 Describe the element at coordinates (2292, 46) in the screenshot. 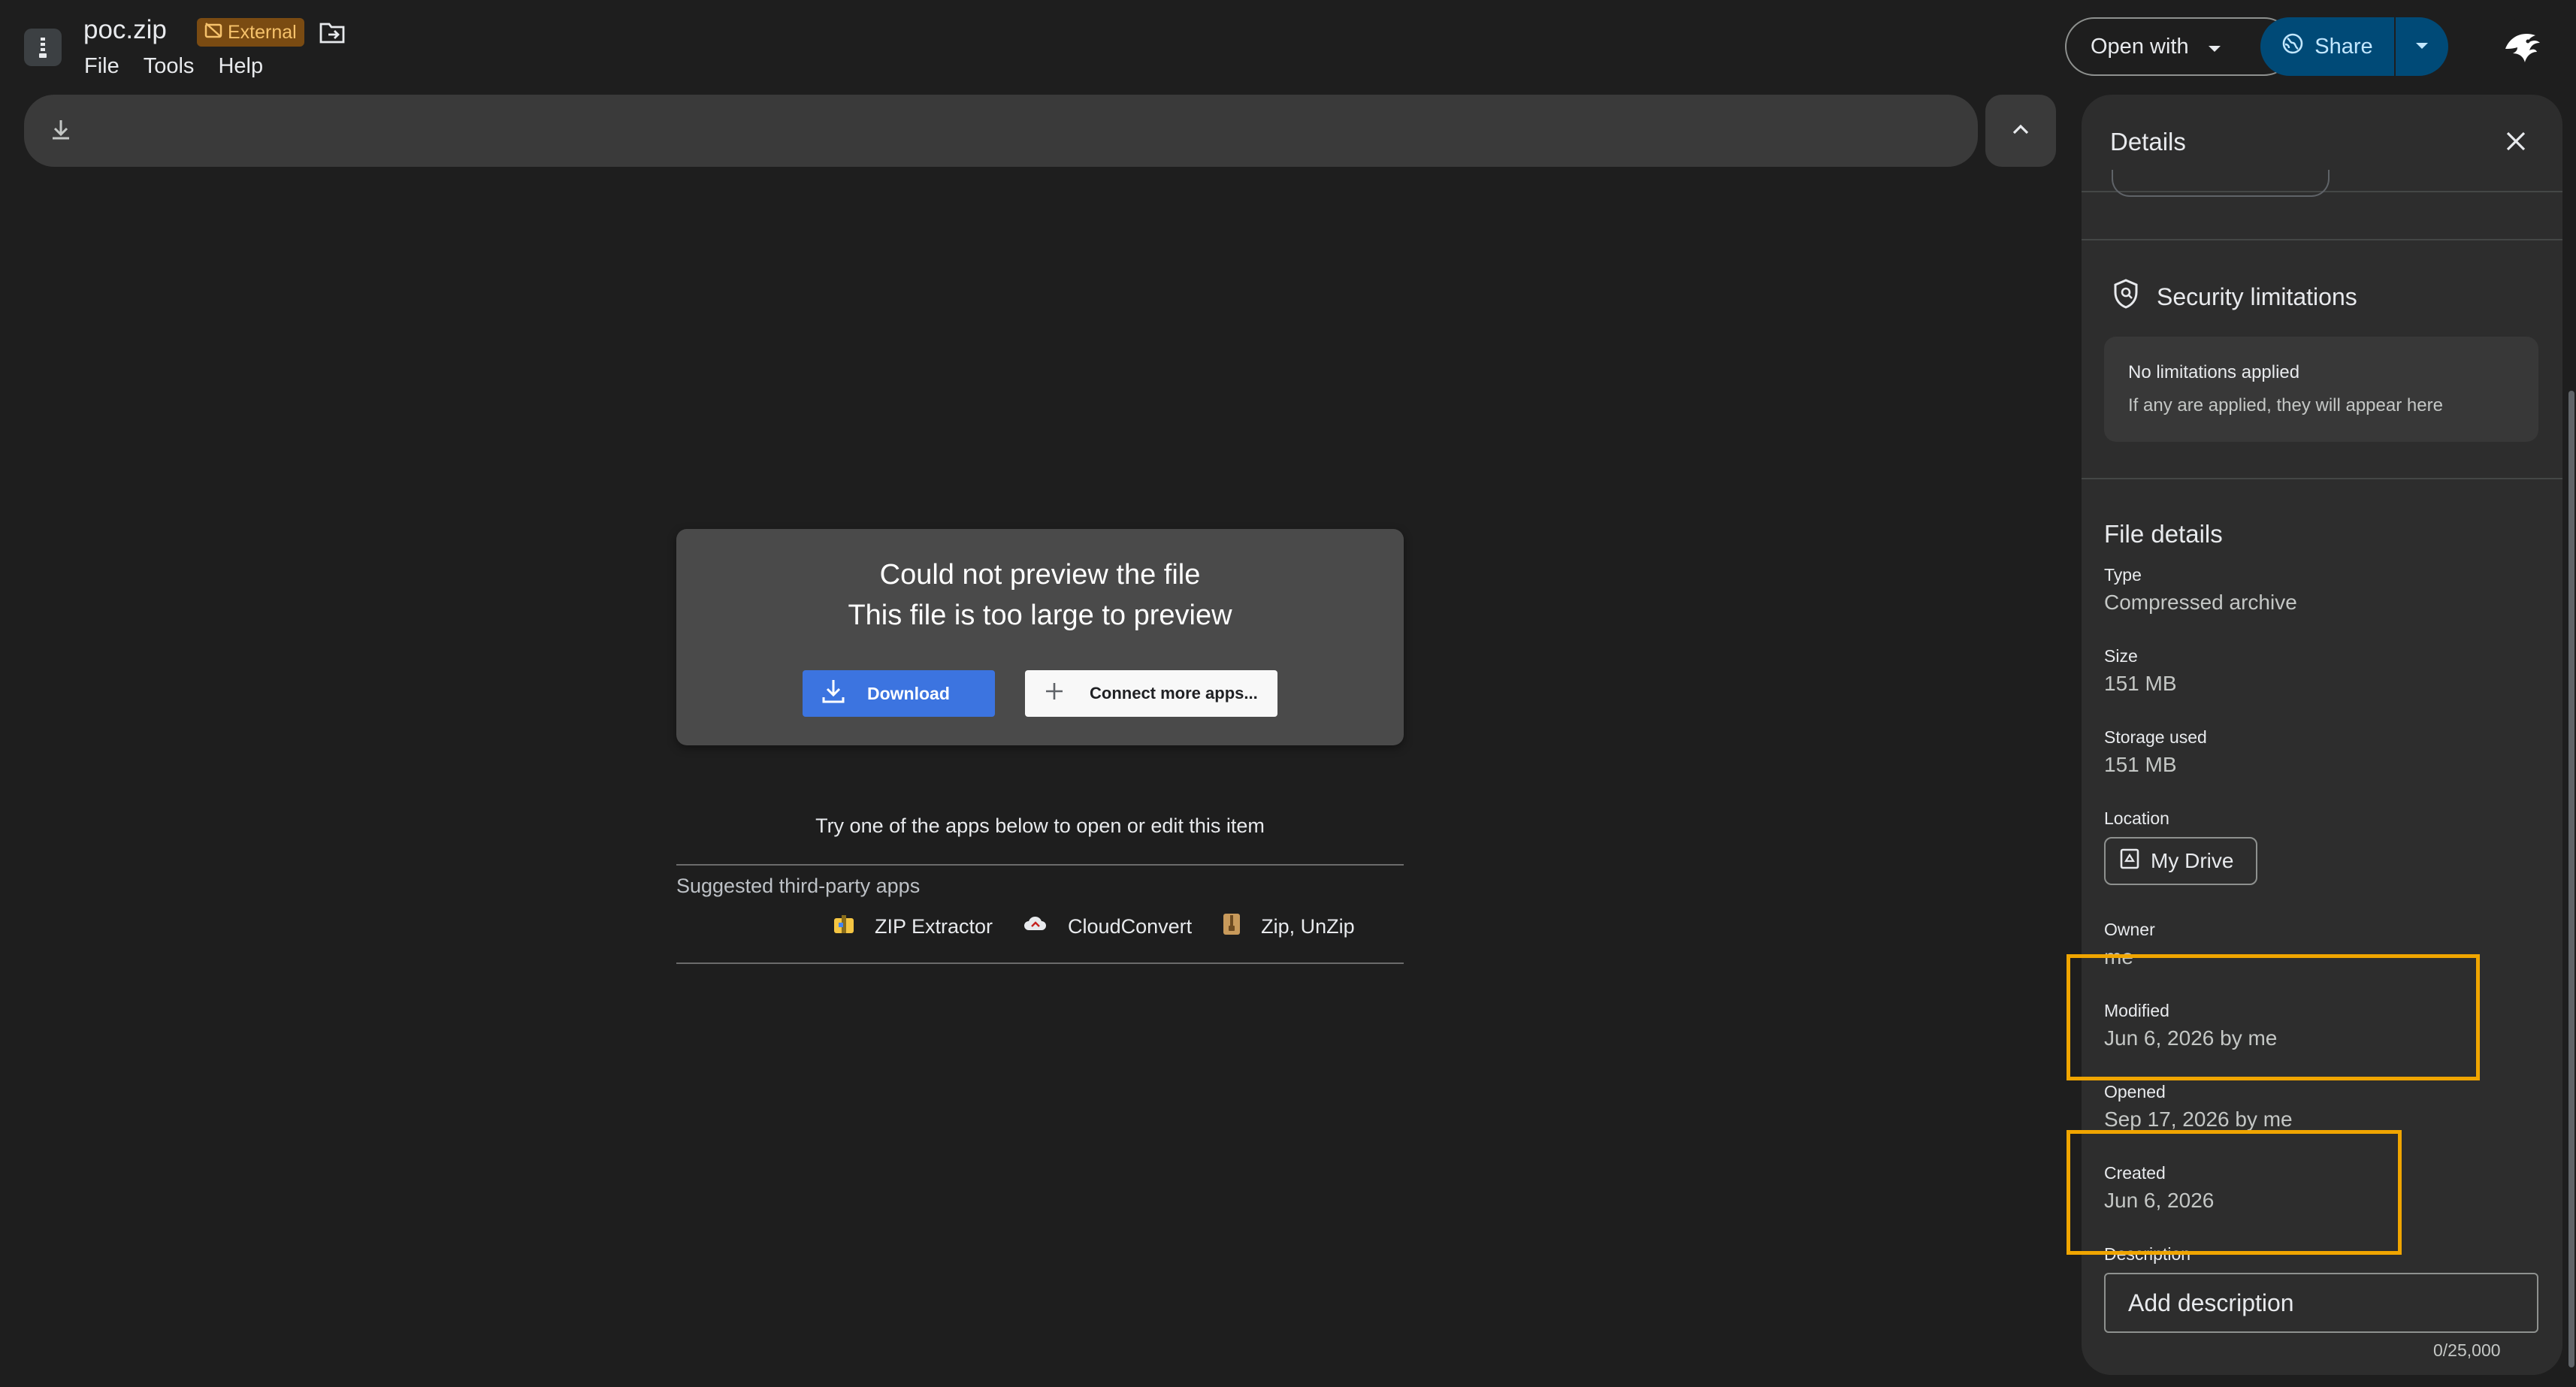

I see `globe-icon` at that location.